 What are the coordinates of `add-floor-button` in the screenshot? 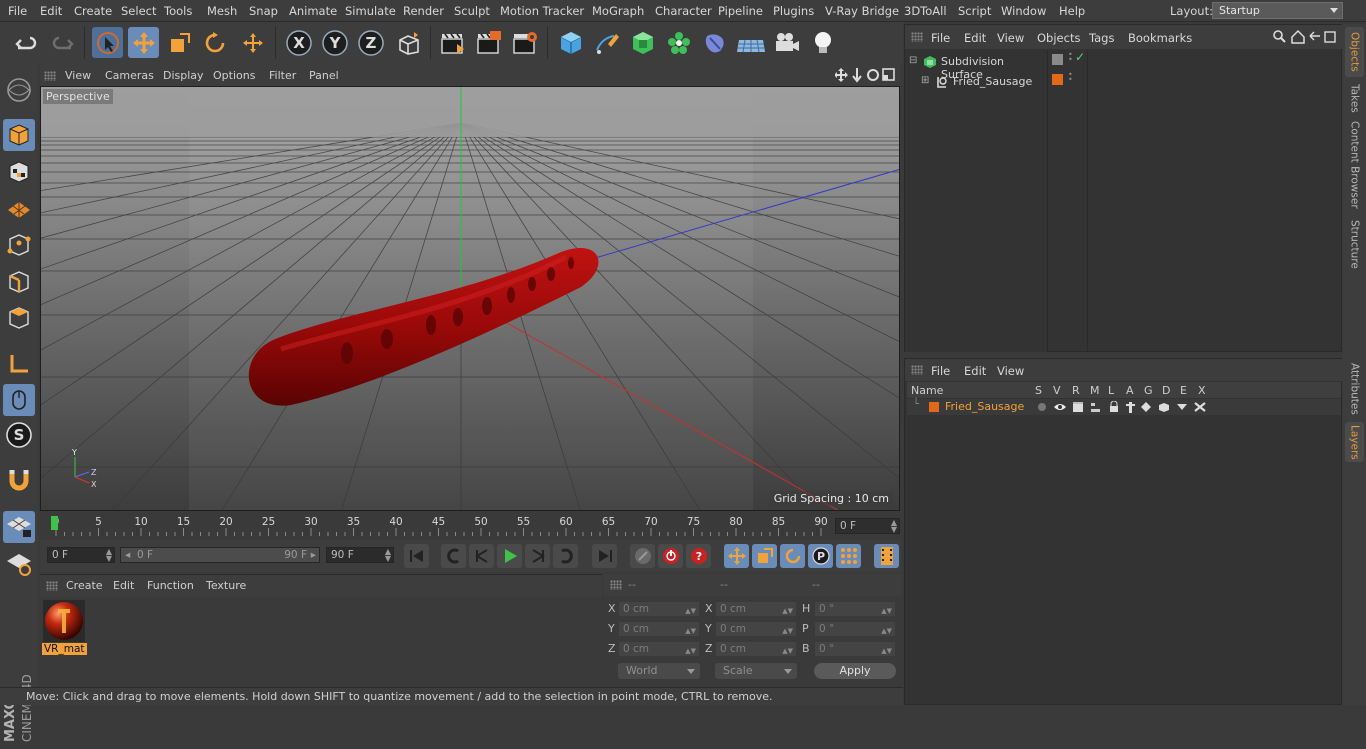 It's located at (750, 42).